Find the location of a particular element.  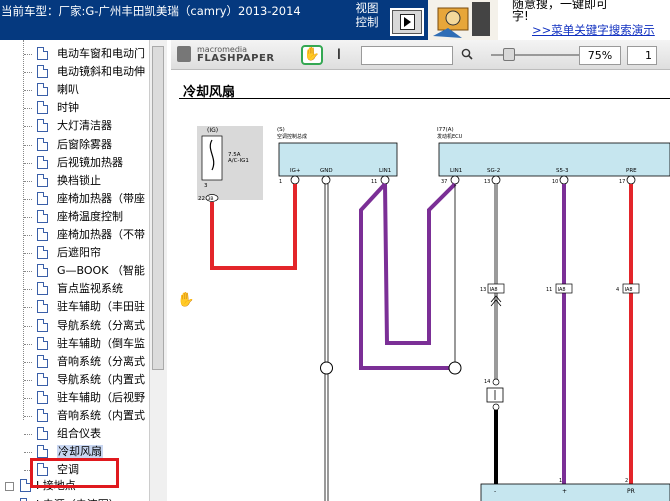

tree-item-label: 组合仪表 is located at coordinates (79, 434).